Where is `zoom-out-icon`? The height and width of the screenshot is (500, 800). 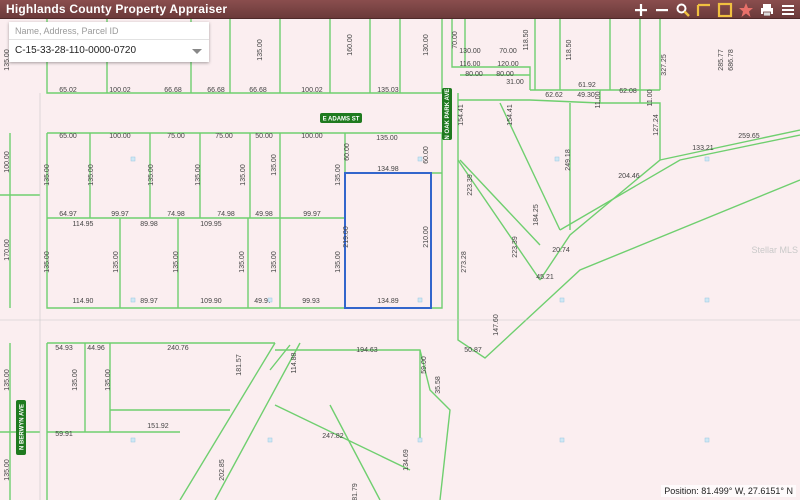
zoom-out-icon is located at coordinates (662, 10).